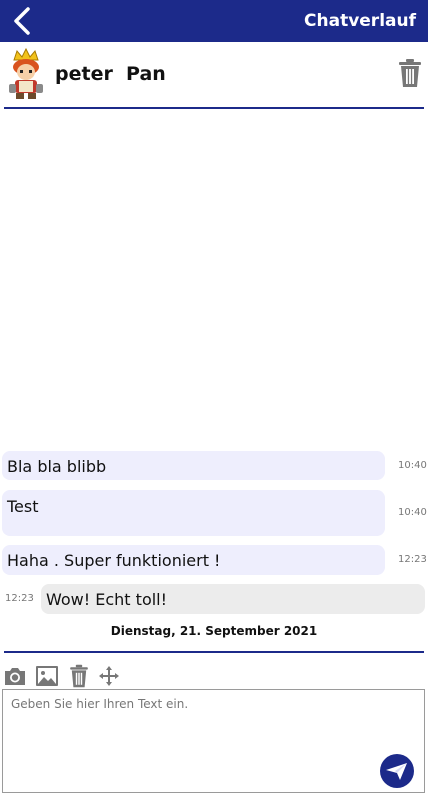  I want to click on move-button, so click(109, 676).